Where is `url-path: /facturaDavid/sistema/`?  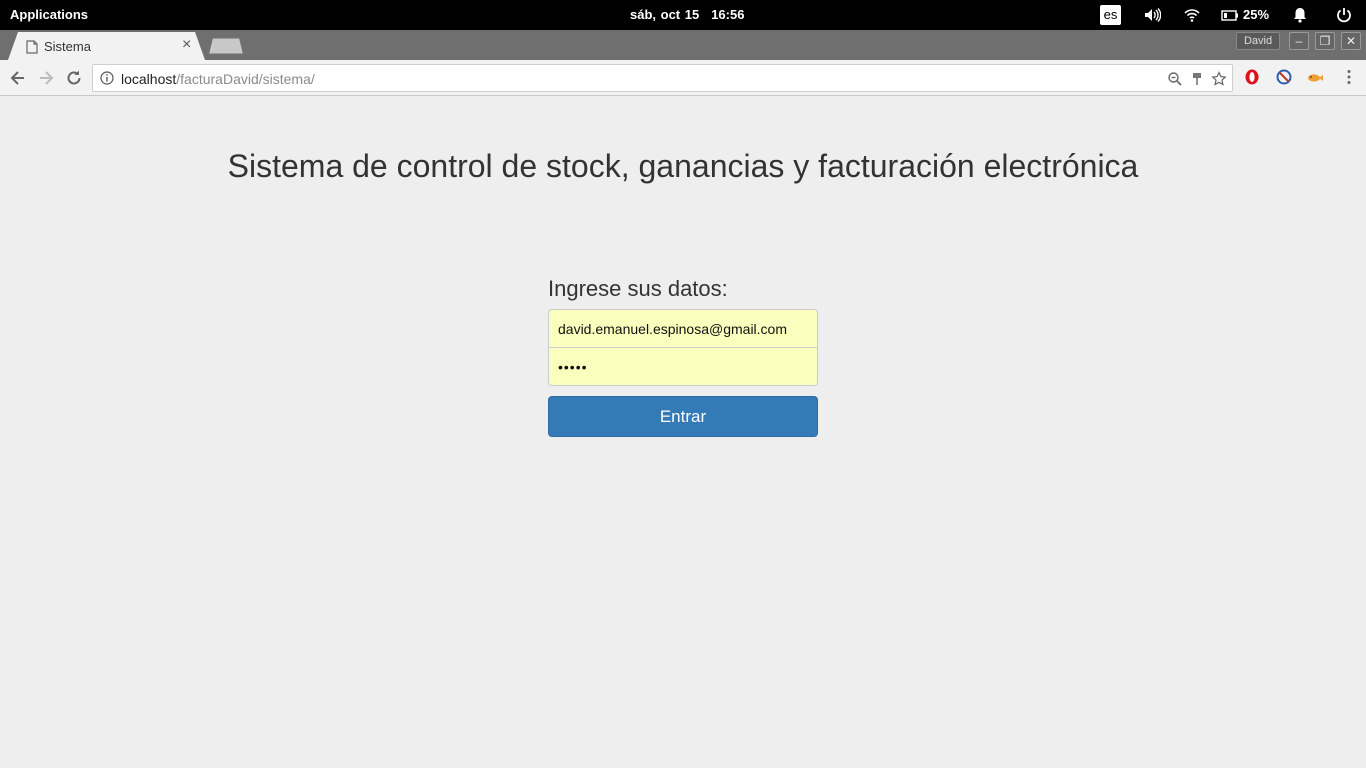
url-path: /facturaDavid/sistema/ is located at coordinates (245, 79).